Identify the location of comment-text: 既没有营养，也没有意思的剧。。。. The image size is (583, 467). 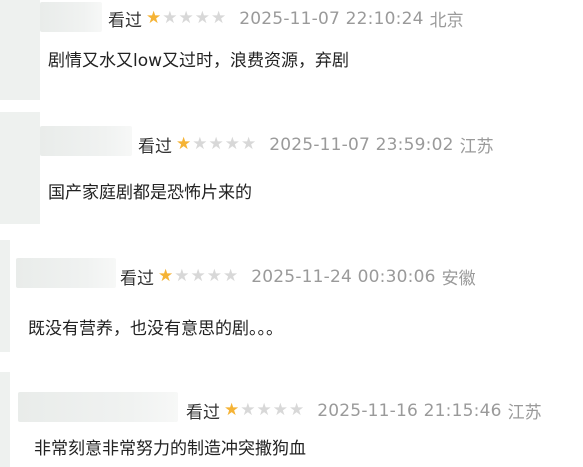
(155, 329).